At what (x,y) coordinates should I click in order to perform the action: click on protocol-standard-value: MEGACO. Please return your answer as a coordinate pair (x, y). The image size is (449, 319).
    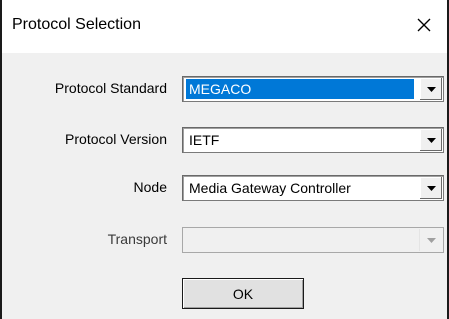
    Looking at the image, I should click on (300, 89).